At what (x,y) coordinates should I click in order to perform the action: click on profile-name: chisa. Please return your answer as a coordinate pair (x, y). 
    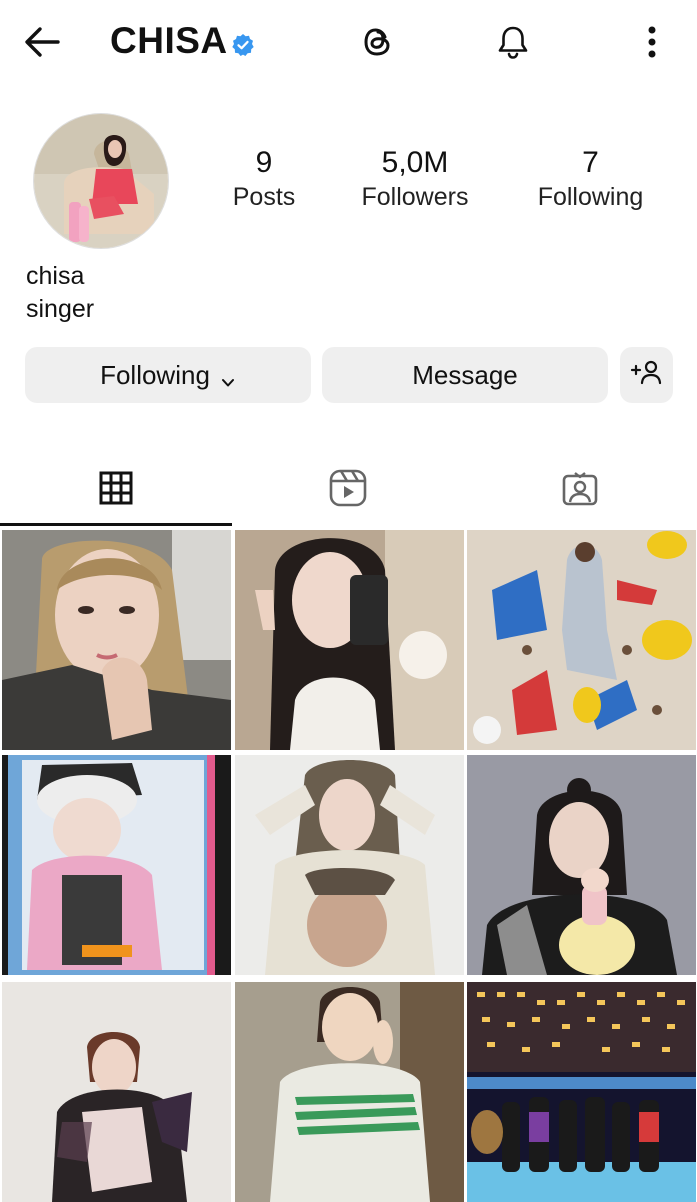
    Looking at the image, I should click on (55, 276).